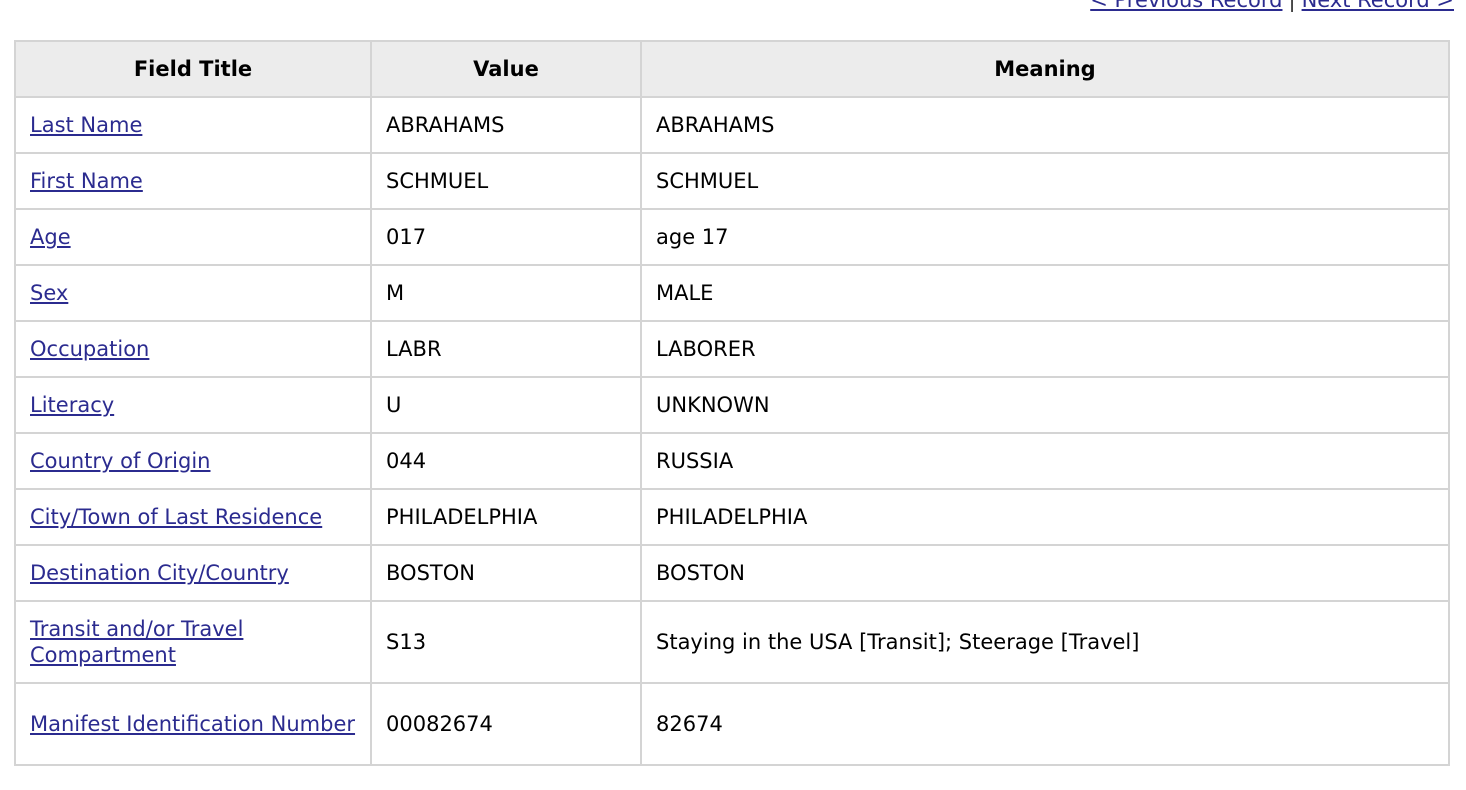 This screenshot has width=1466, height=790. Describe the element at coordinates (506, 405) in the screenshot. I see `value-cell: U` at that location.